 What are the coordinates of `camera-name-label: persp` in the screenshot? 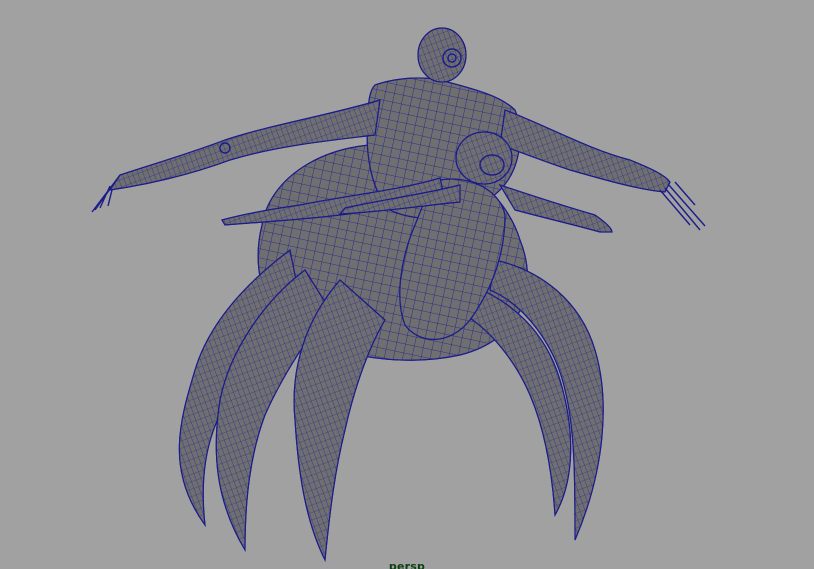 It's located at (407, 564).